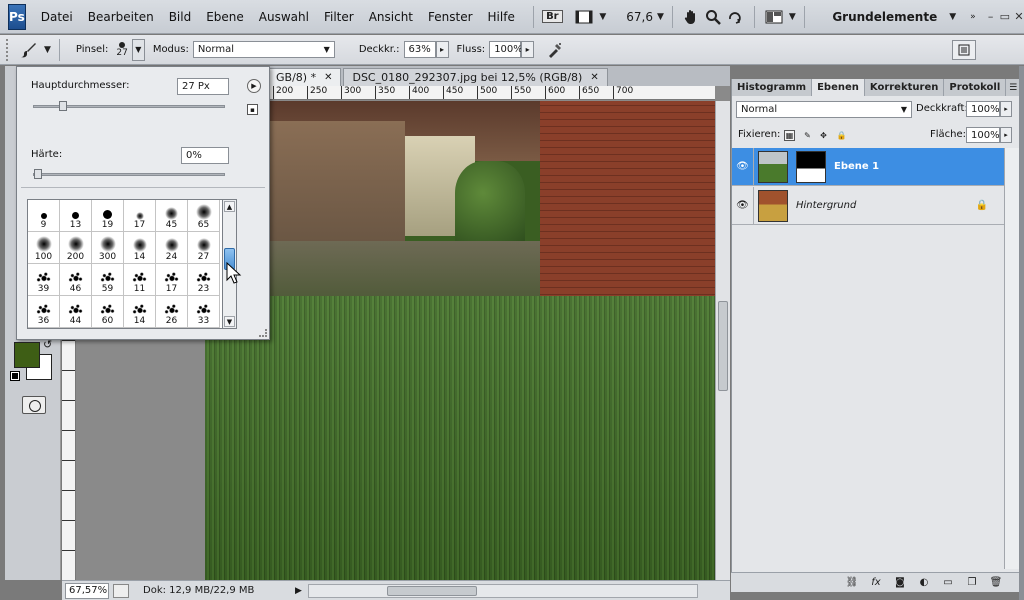 The height and width of the screenshot is (600, 1024). What do you see at coordinates (602, 17) in the screenshot?
I see `film-dropdown-icon: ▼` at bounding box center [602, 17].